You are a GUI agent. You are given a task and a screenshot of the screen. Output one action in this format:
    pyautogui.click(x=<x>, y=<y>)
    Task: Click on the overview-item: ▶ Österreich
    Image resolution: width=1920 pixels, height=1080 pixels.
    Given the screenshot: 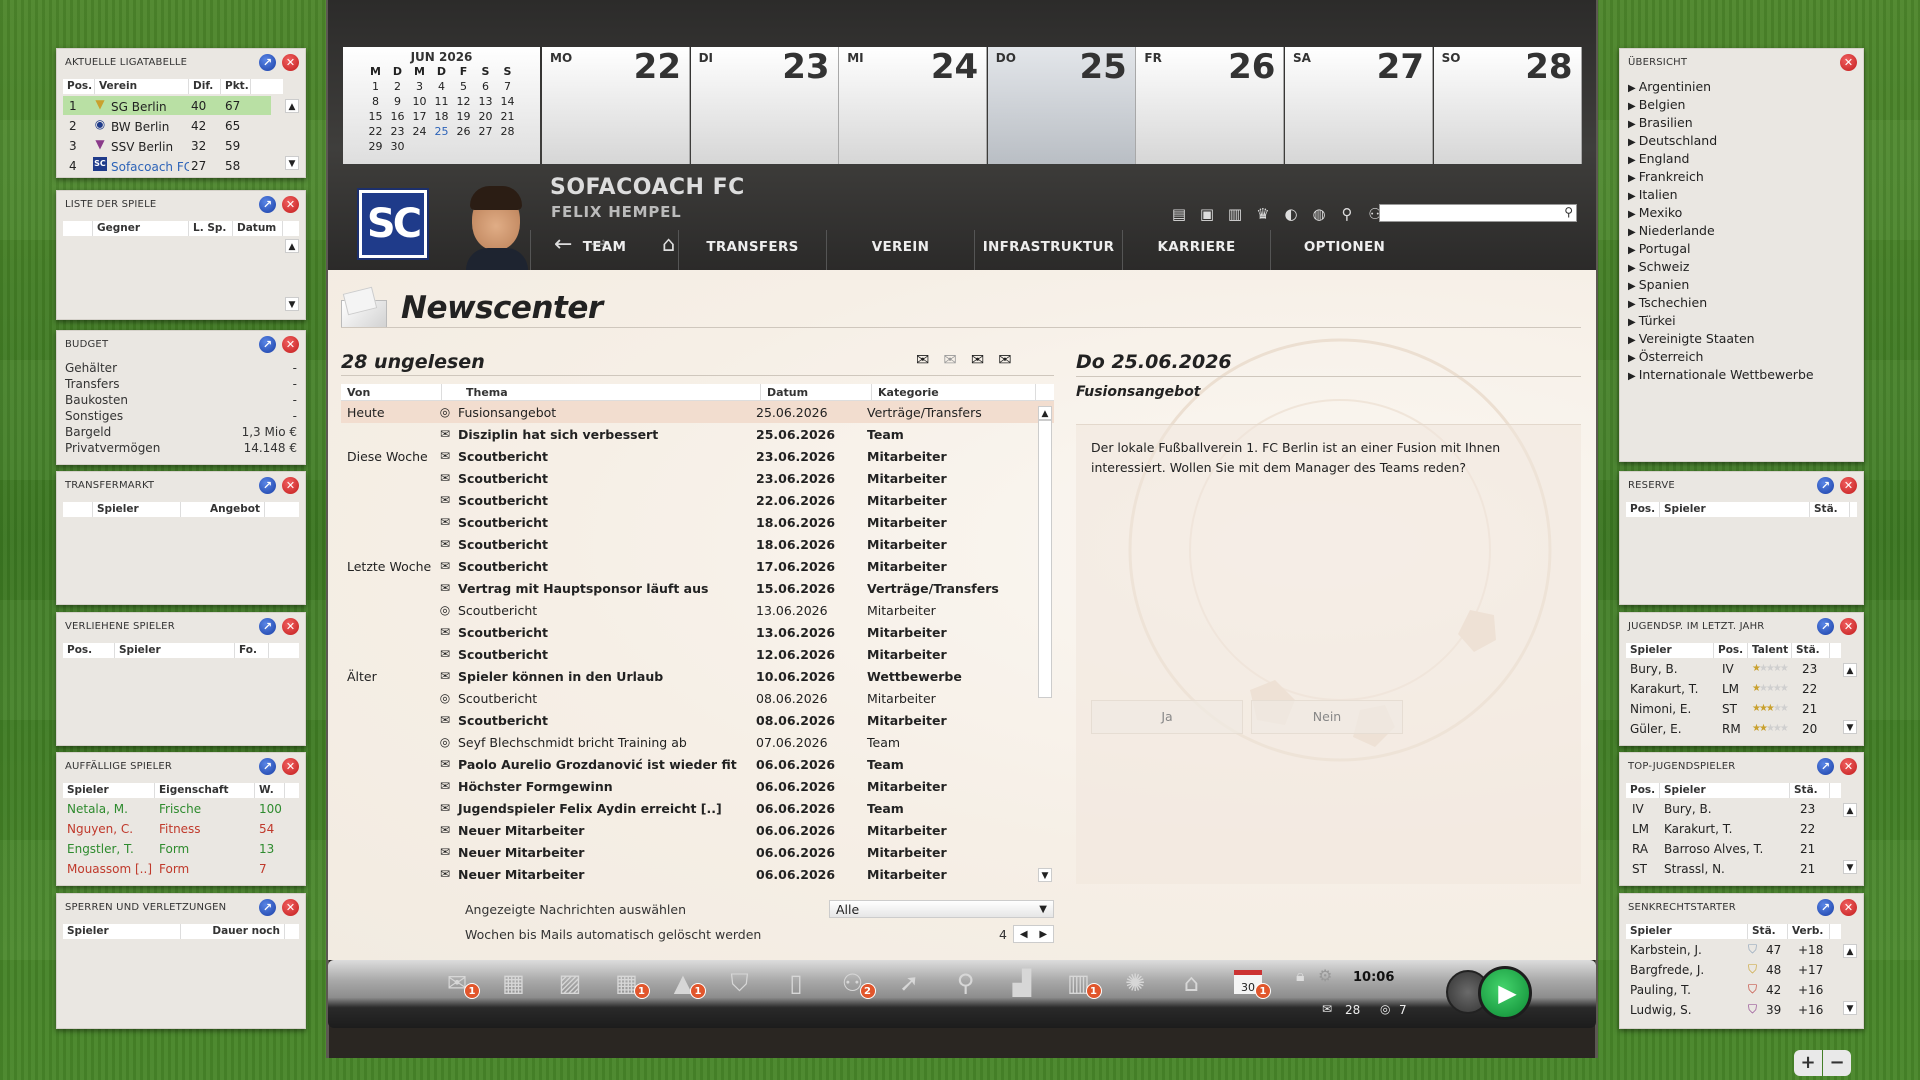 What is the action you would take?
    pyautogui.click(x=1721, y=358)
    